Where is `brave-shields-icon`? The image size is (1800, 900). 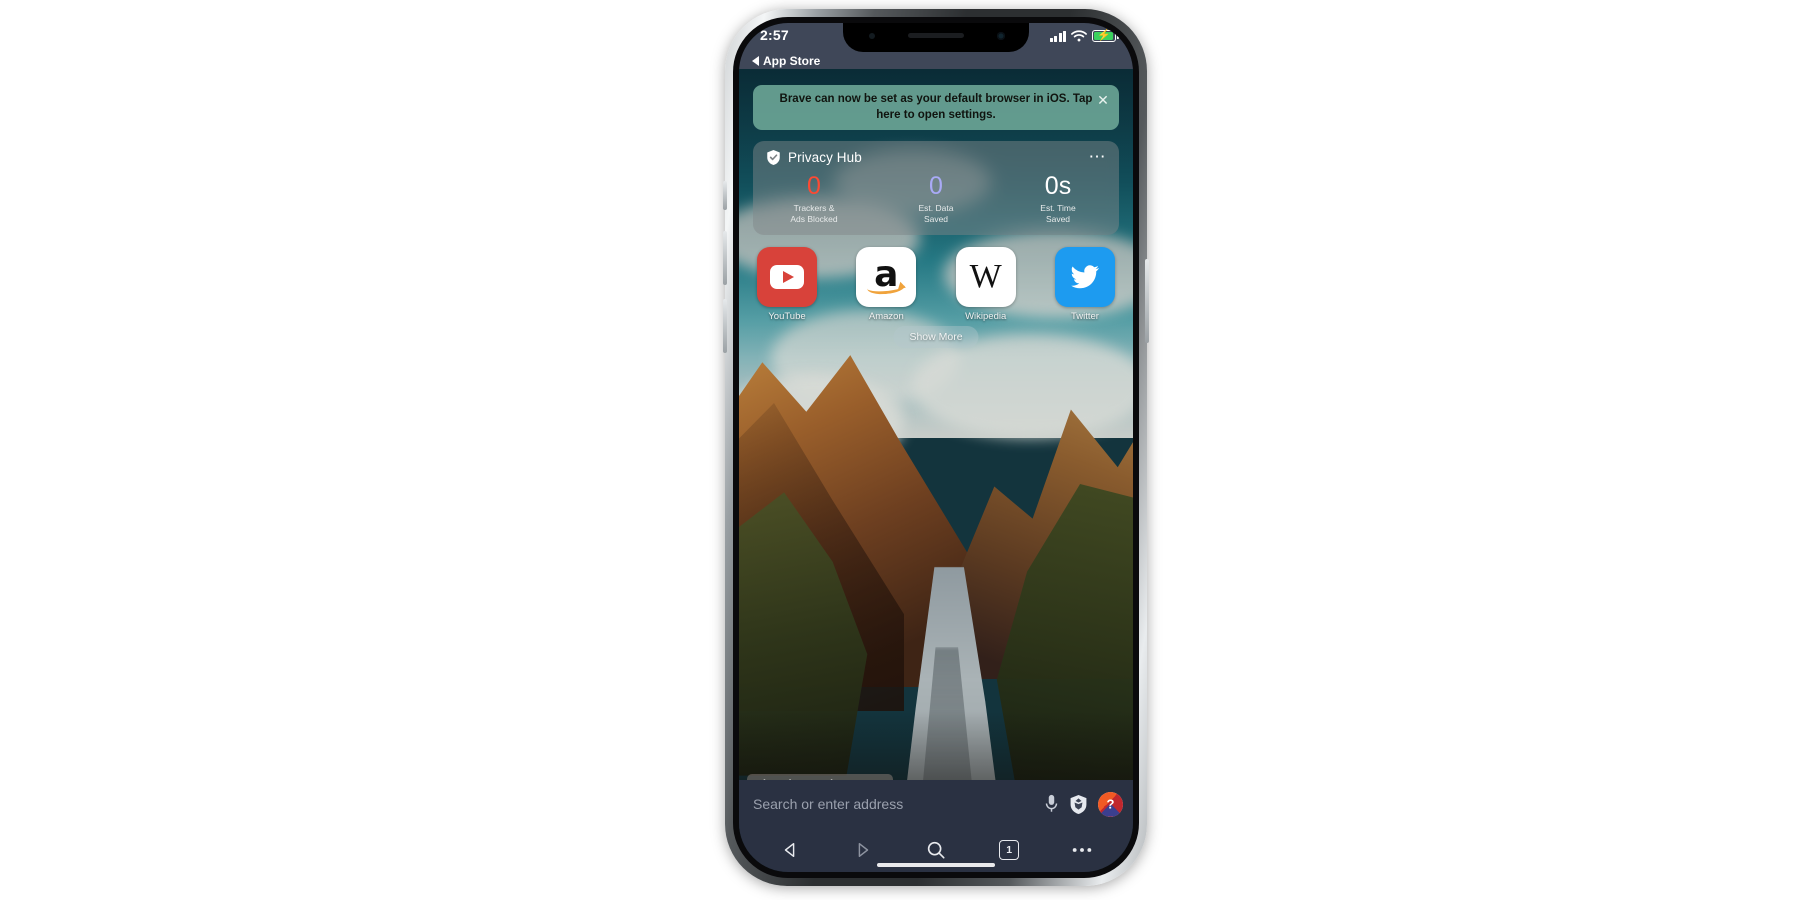 brave-shields-icon is located at coordinates (1078, 804).